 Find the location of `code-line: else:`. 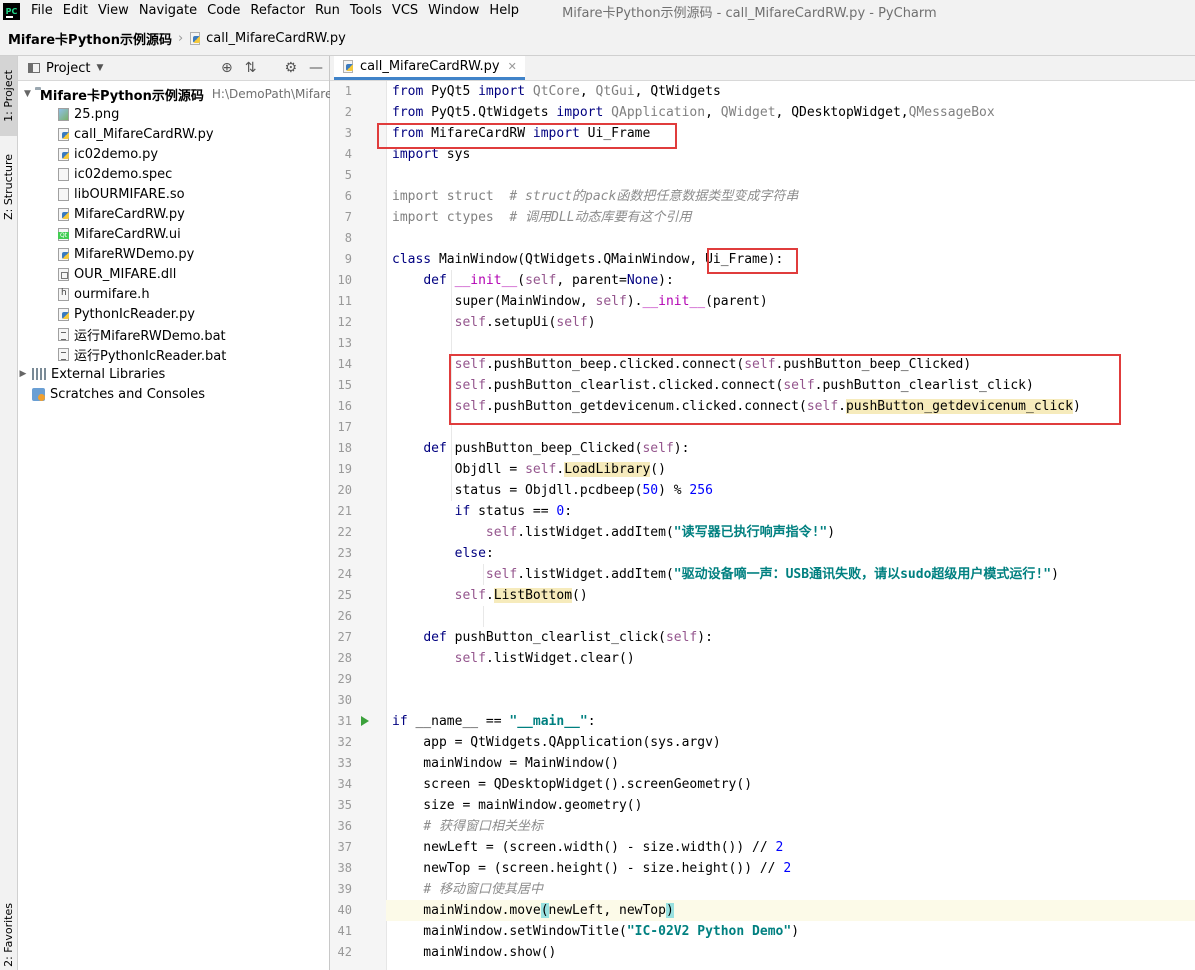

code-line: else: is located at coordinates (790, 553).